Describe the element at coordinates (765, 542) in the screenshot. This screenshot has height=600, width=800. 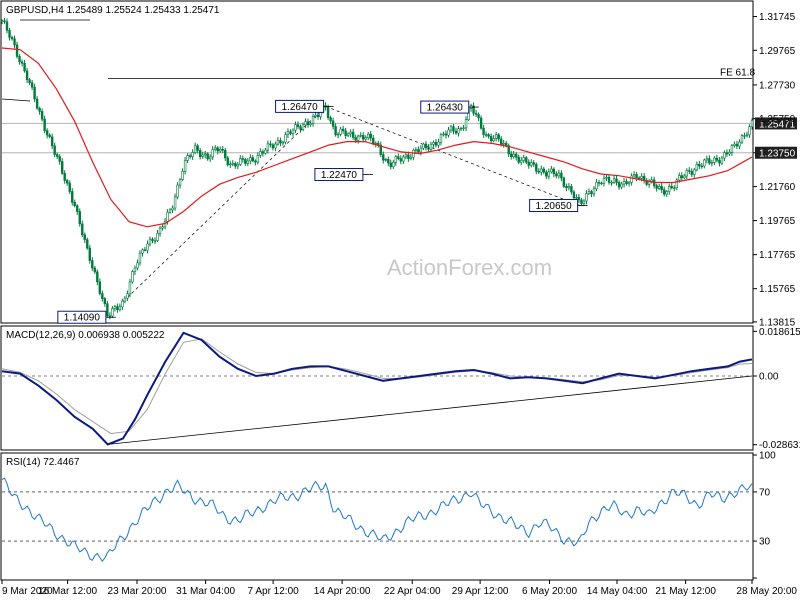
I see `rsi-axis-label: 30` at that location.